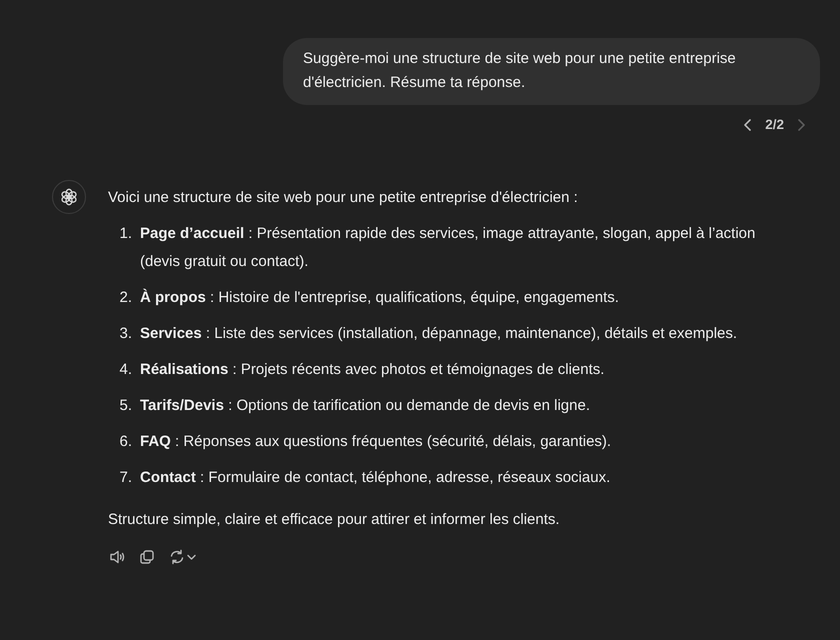  Describe the element at coordinates (448, 248) in the screenshot. I see `list-item-text: Page d’accueil : Présentation rapide des services, image attrayante, slogan, appel à l’action (devis gratuit ou contact).` at that location.